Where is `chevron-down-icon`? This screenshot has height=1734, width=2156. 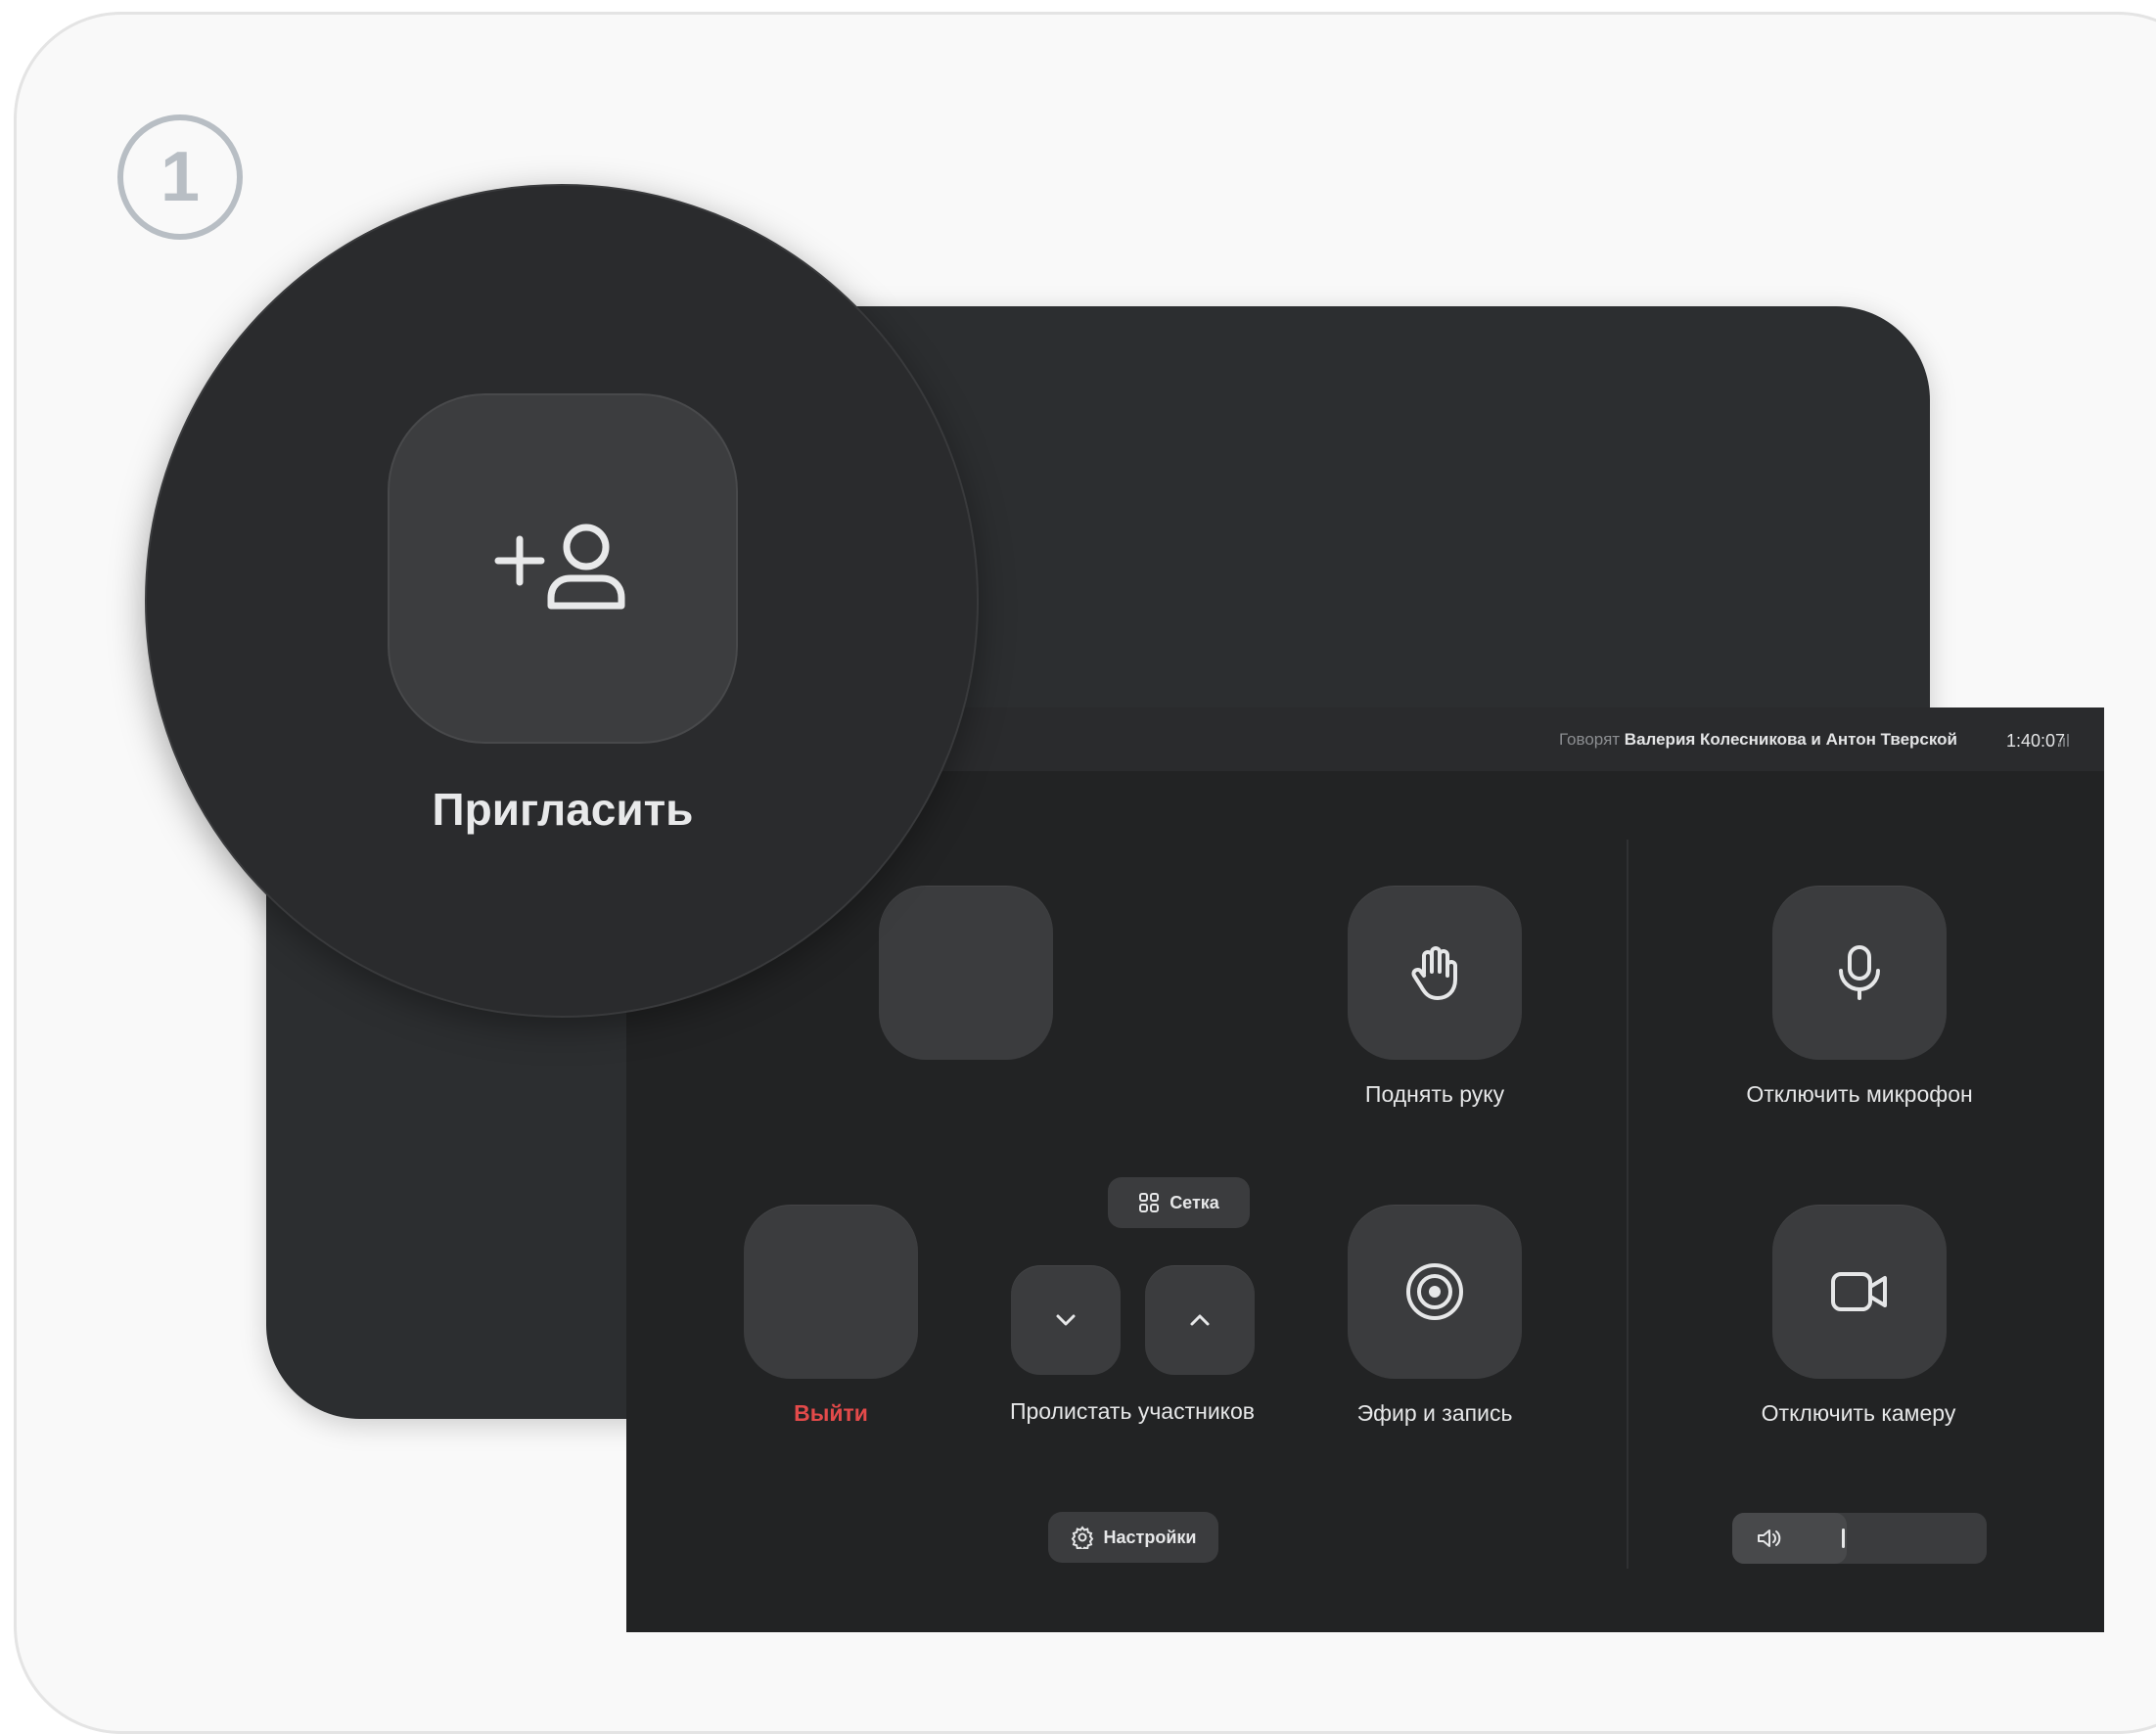
chevron-down-icon is located at coordinates (1066, 1320).